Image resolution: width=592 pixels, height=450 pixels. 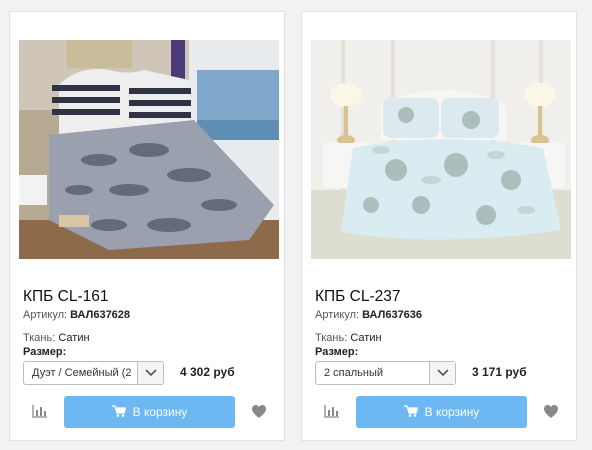 I want to click on size-select: 2 спальный, so click(x=385, y=373).